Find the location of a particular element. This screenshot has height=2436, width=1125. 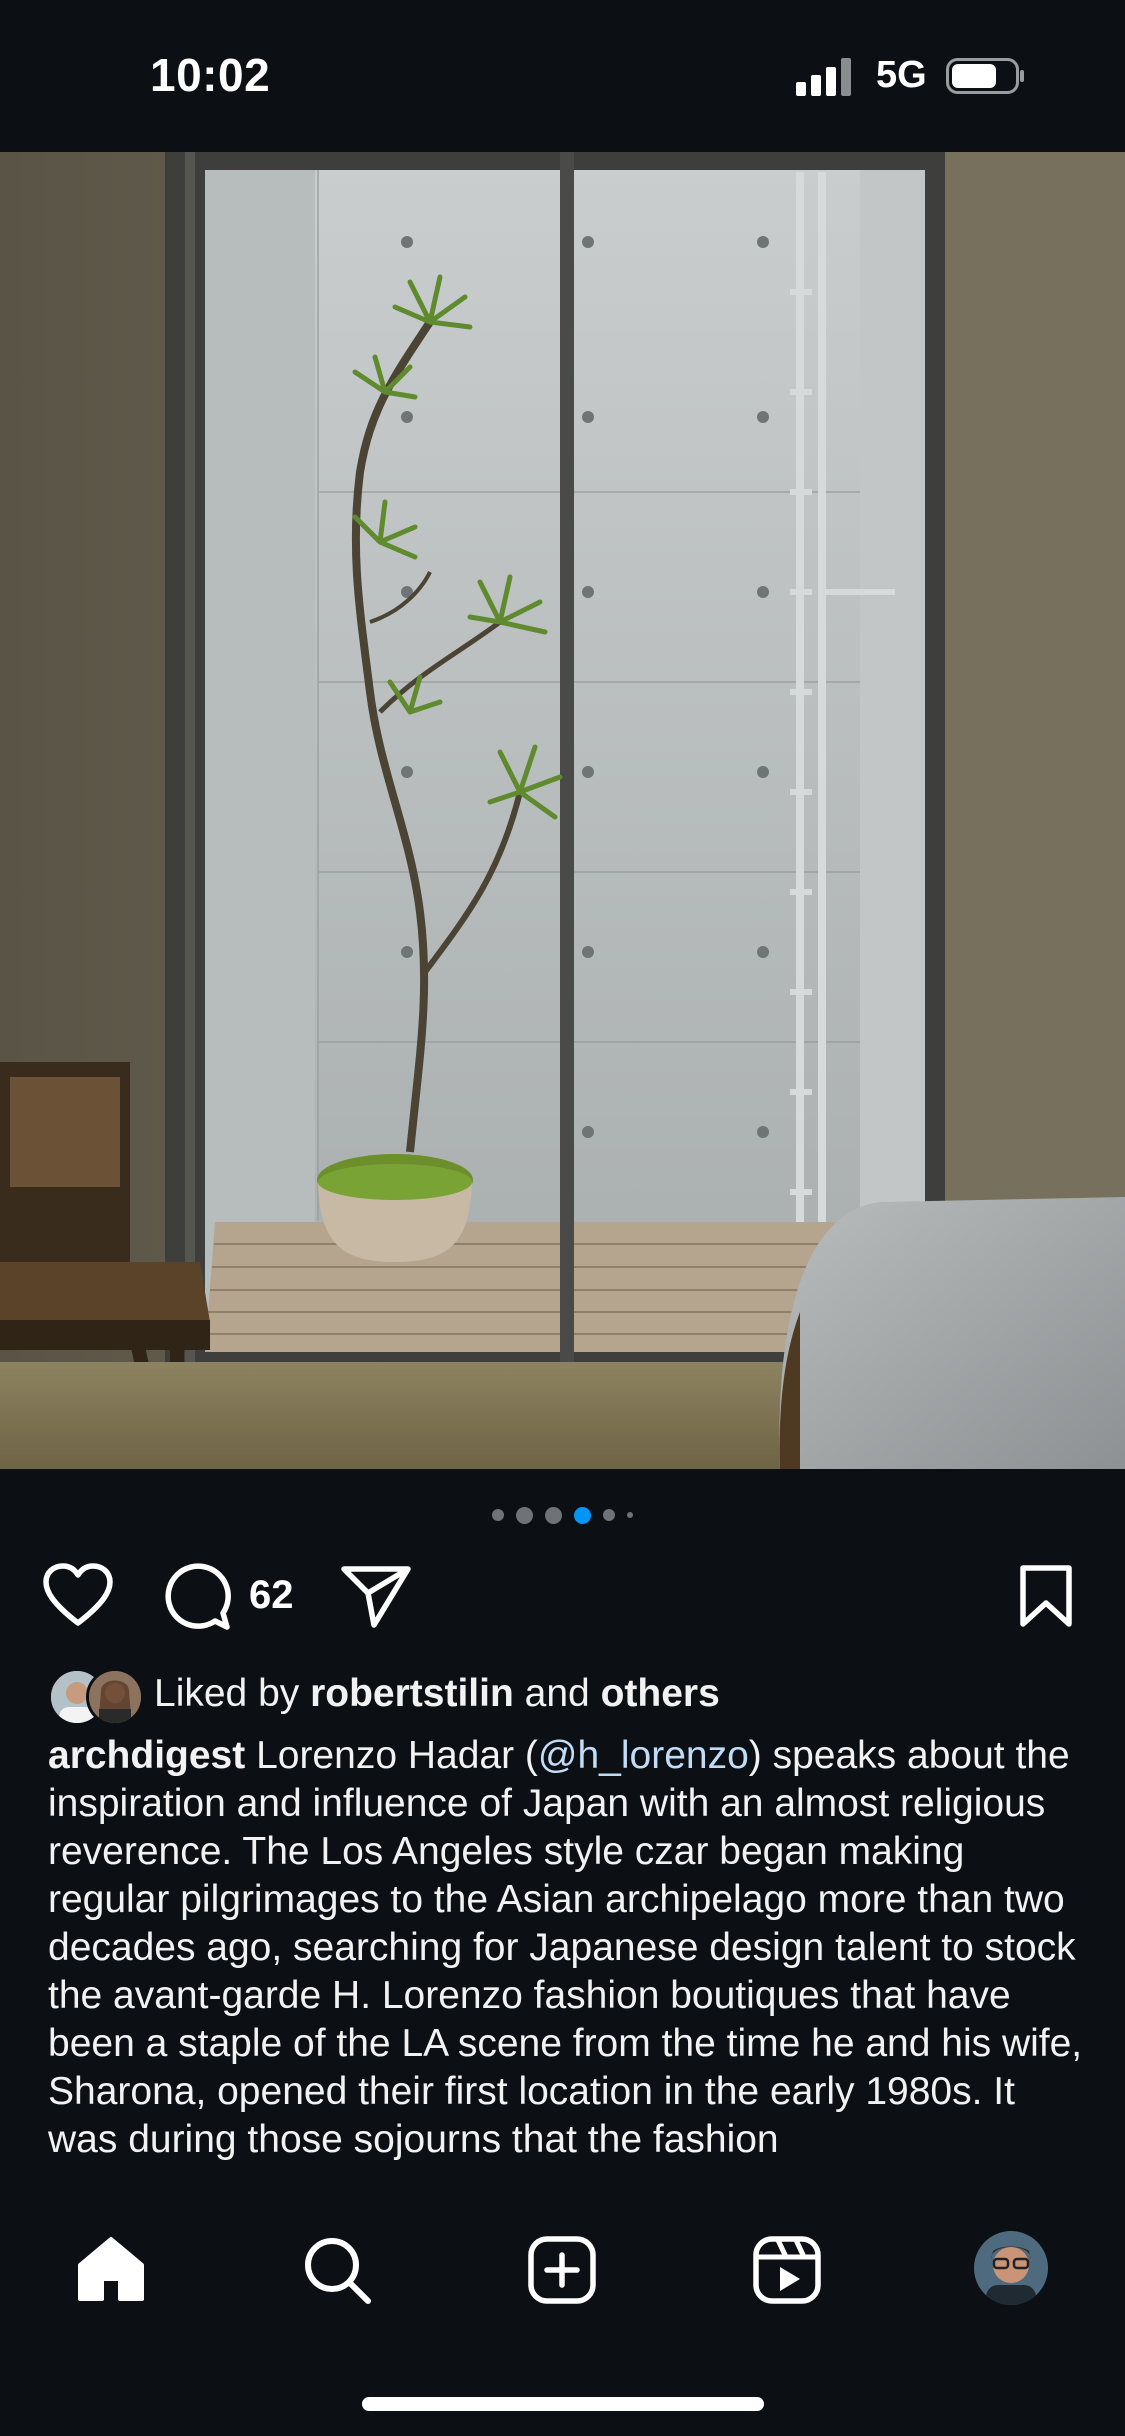

home-indicator is located at coordinates (563, 2404).